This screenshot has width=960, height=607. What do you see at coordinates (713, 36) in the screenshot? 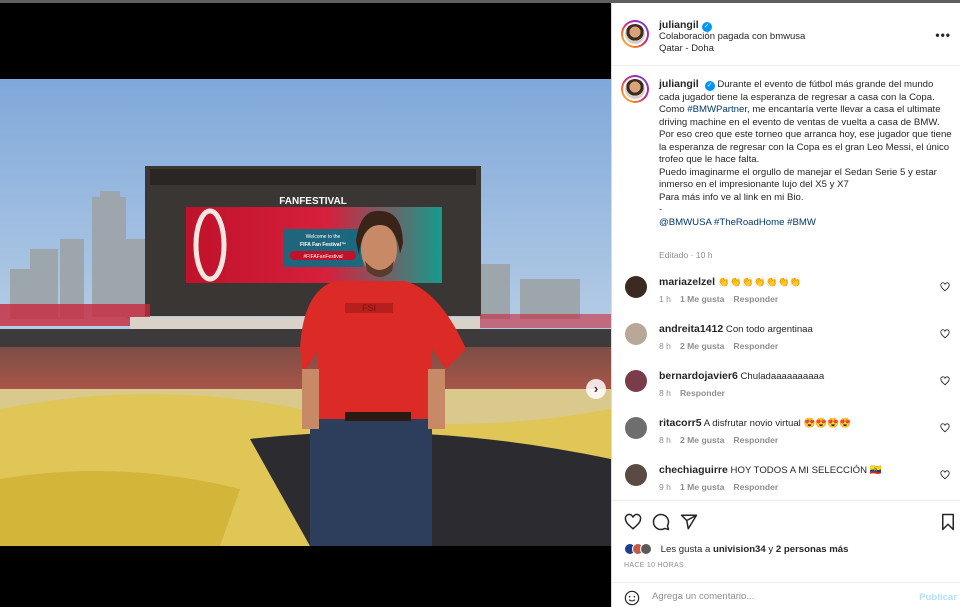
I see `collab-prefix: Colaboración pagada con` at bounding box center [713, 36].